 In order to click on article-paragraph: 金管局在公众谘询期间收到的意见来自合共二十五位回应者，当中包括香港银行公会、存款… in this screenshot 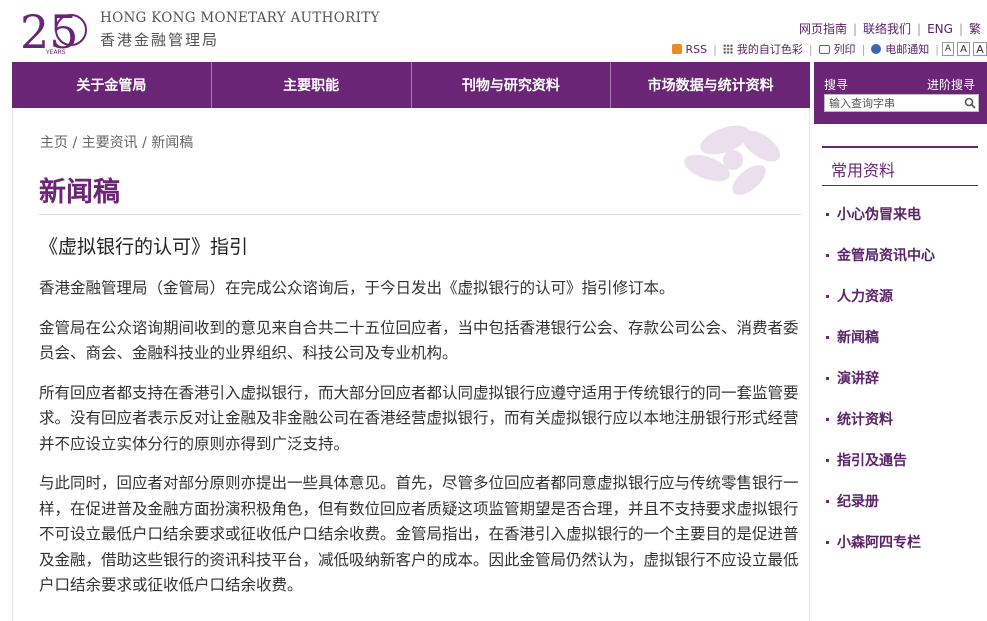, I will do `click(419, 340)`.